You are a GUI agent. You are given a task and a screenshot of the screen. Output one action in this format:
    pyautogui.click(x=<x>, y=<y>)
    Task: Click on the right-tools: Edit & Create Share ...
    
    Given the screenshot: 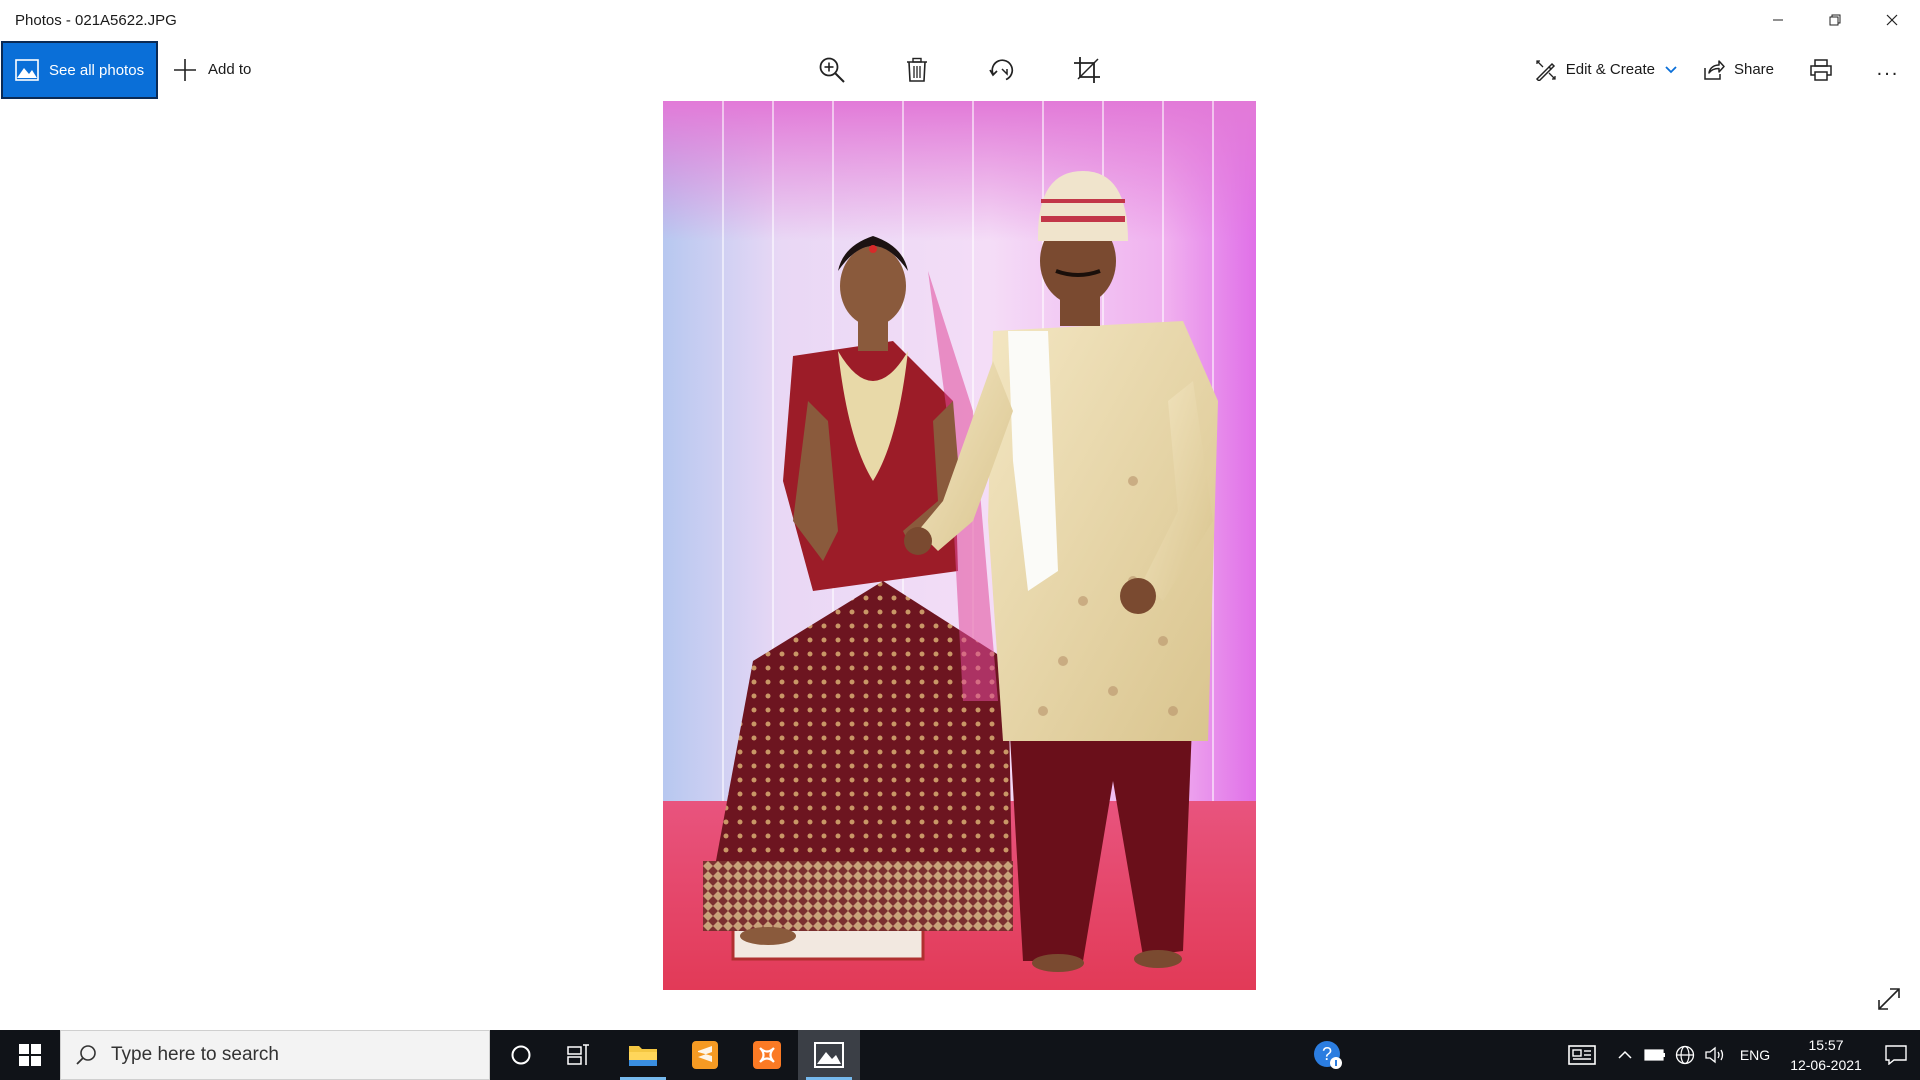 What is the action you would take?
    pyautogui.click(x=1727, y=69)
    